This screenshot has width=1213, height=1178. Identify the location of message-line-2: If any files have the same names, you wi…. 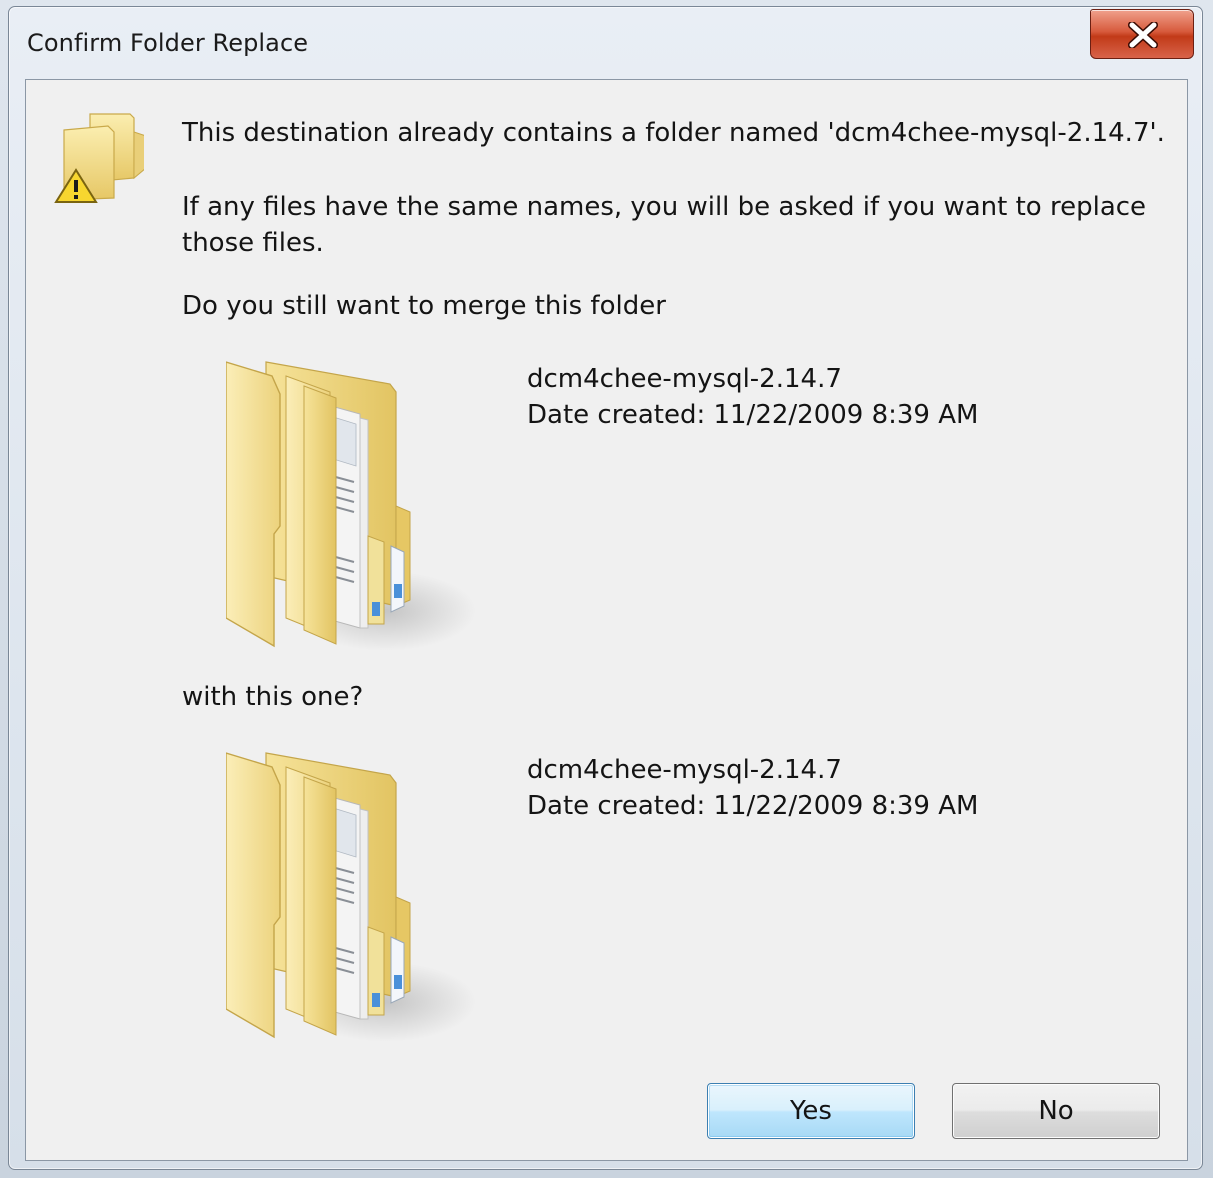
(664, 207).